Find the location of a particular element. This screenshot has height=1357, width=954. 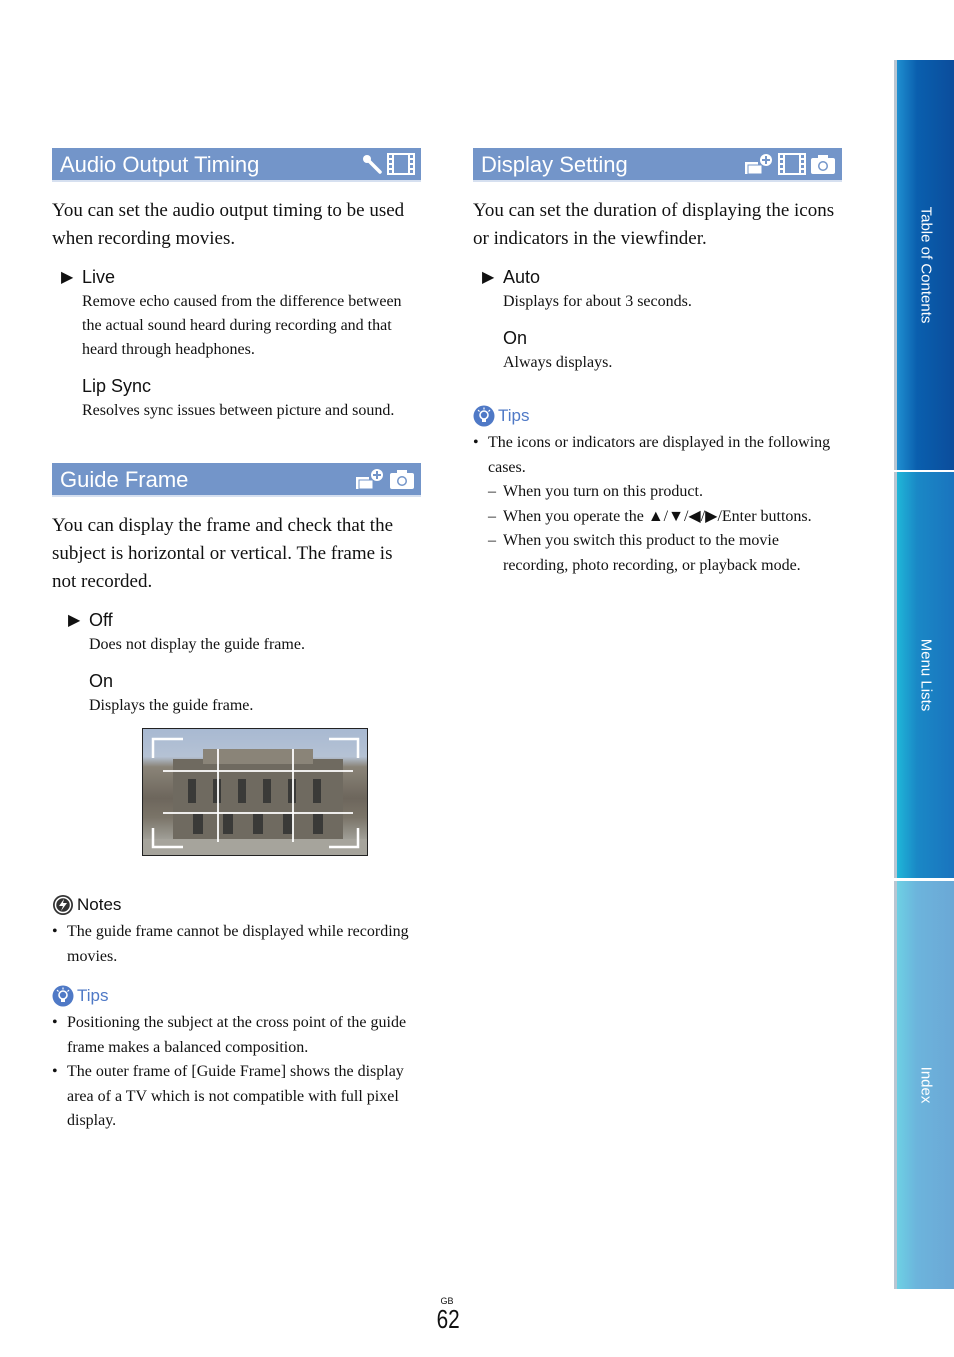

notes-heading: Notes is located at coordinates (99, 904).